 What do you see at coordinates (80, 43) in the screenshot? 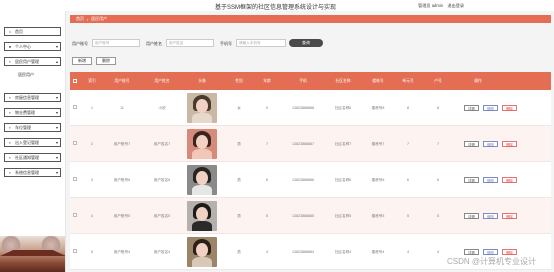
I see `account-filter-label: 用户账号` at bounding box center [80, 43].